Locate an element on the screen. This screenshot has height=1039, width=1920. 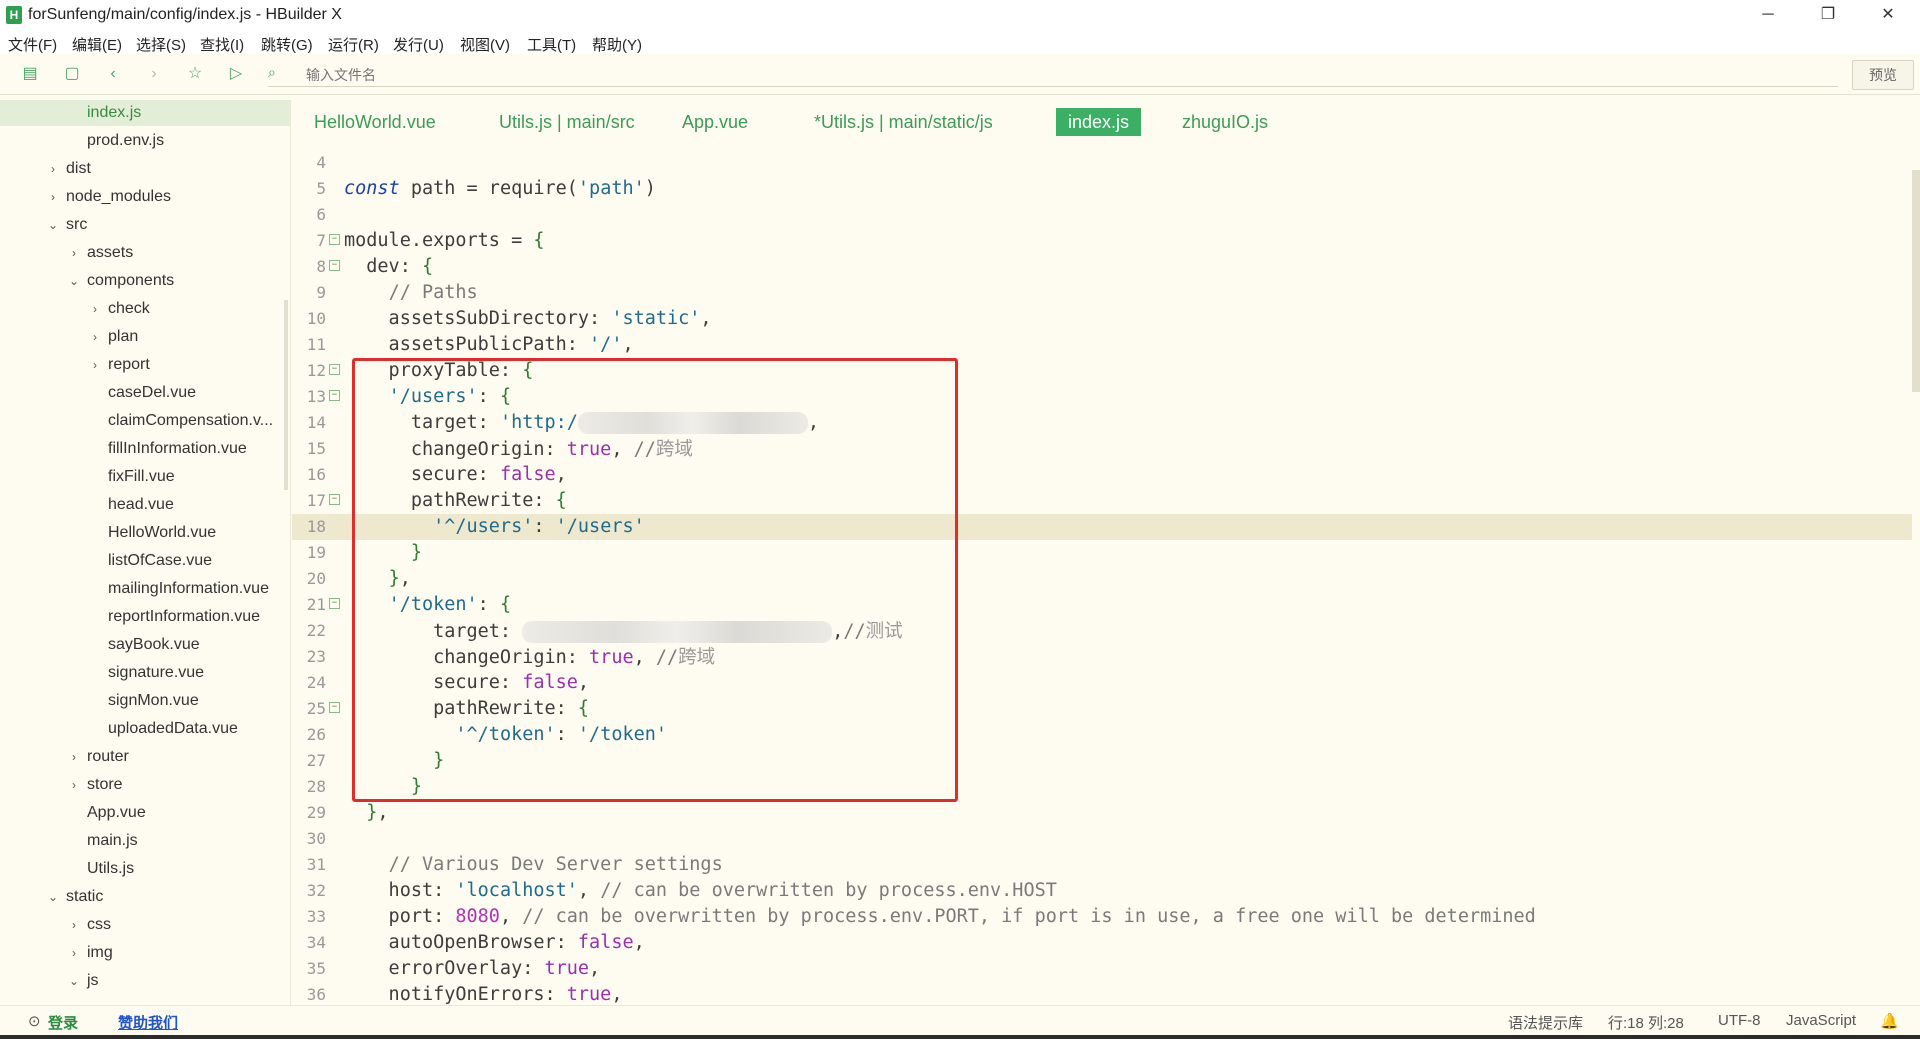
cursor-position: 行:18 列:28 is located at coordinates (1646, 1022).